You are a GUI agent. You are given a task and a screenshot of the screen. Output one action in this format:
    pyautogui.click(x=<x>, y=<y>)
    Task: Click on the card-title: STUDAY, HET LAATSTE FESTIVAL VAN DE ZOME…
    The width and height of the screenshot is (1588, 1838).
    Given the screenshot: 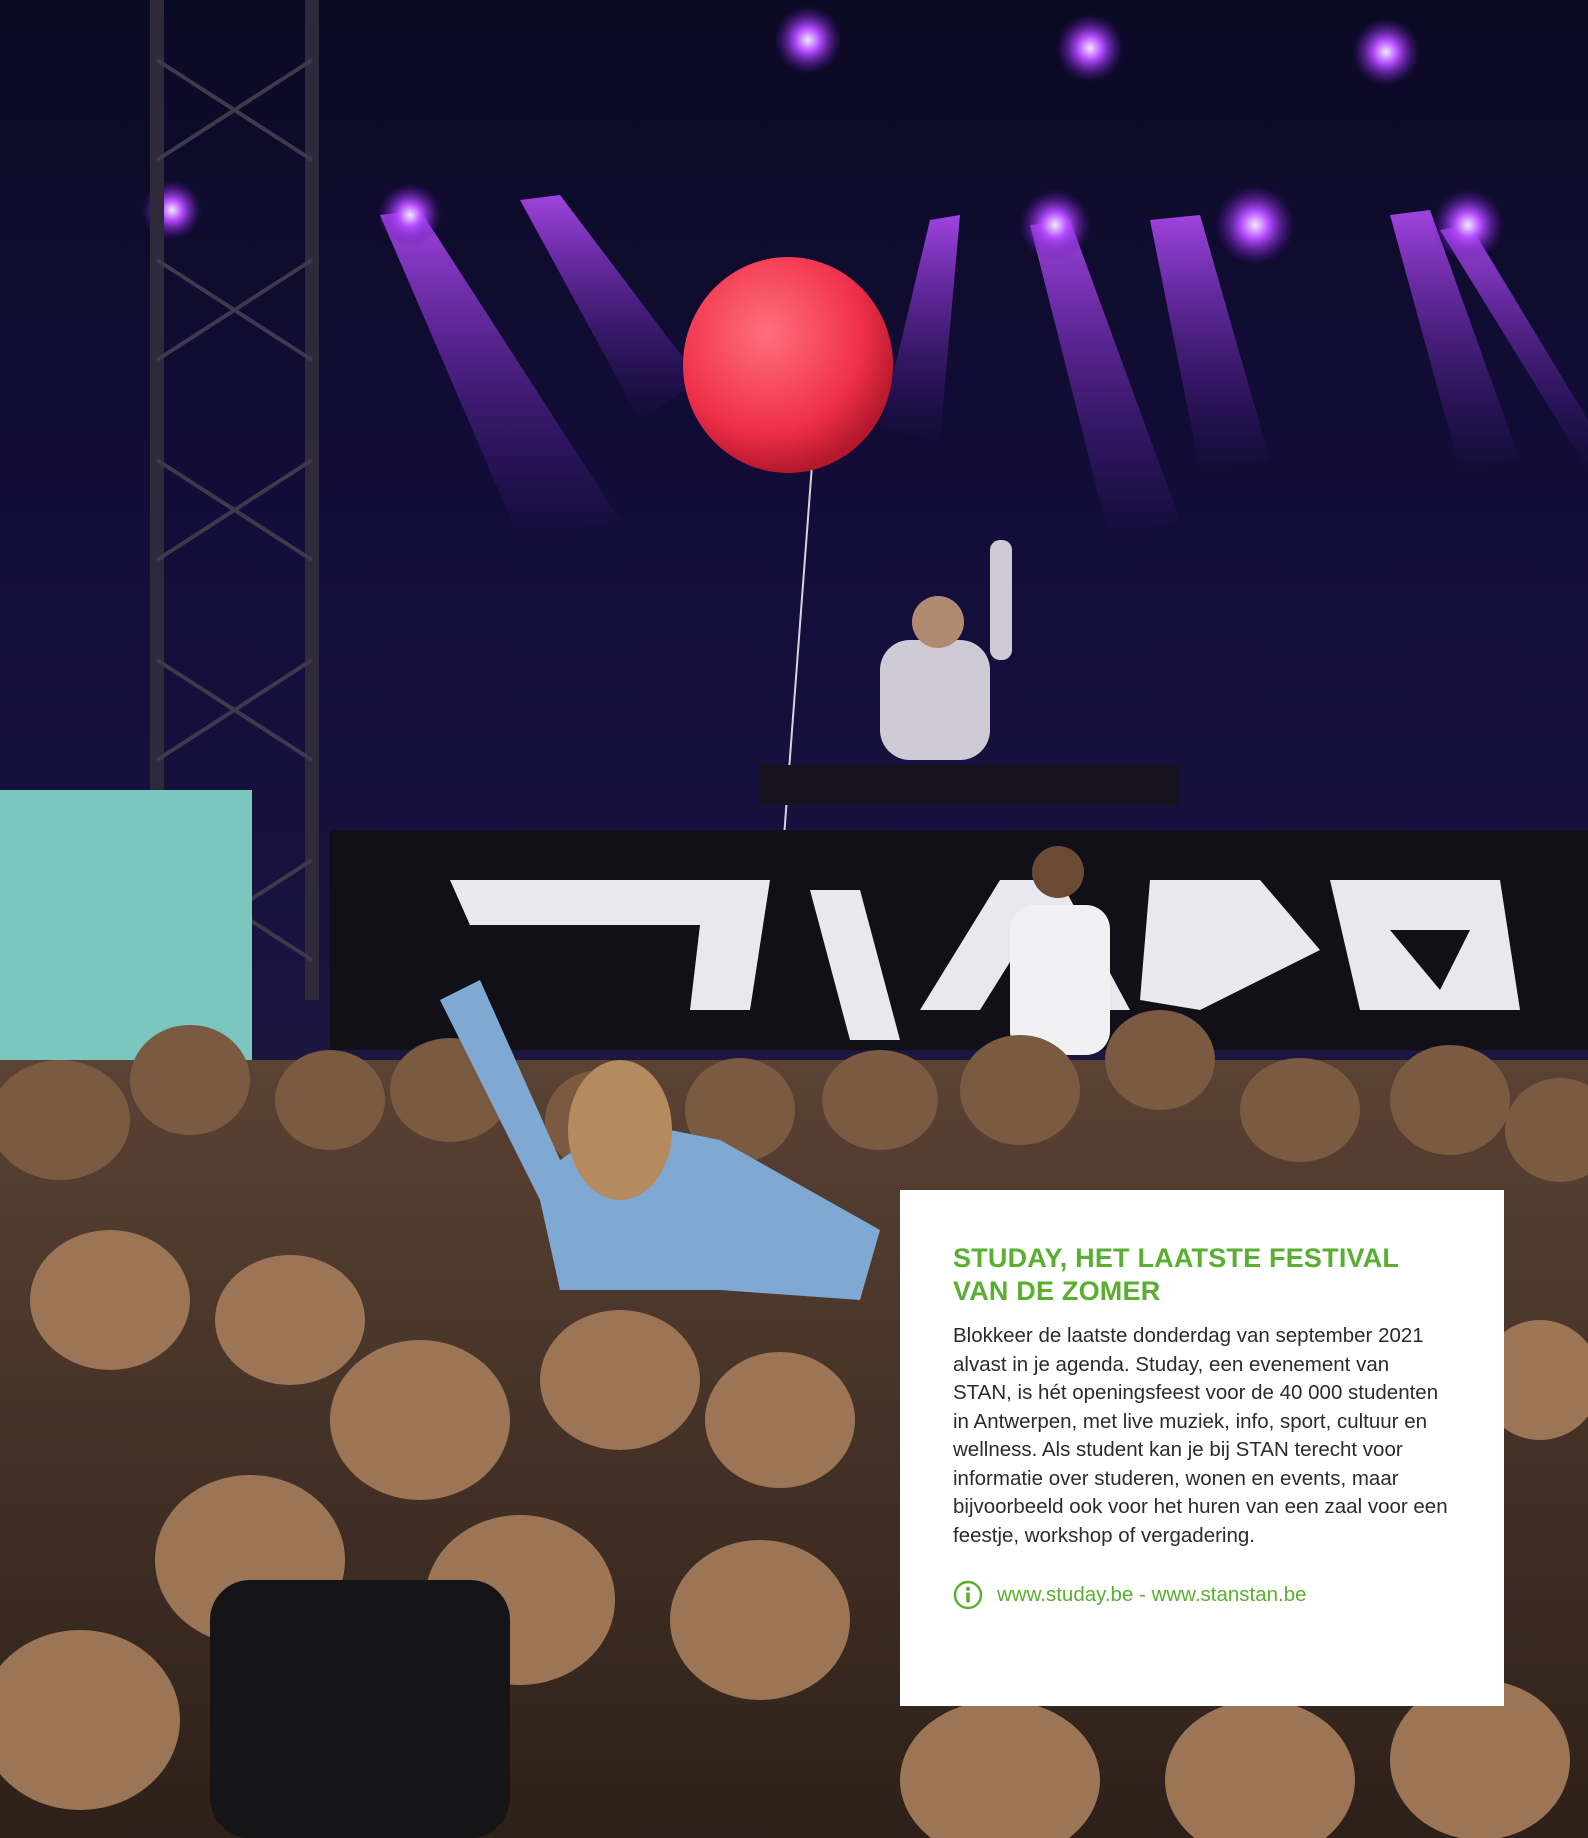 What is the action you would take?
    pyautogui.click(x=1176, y=1274)
    